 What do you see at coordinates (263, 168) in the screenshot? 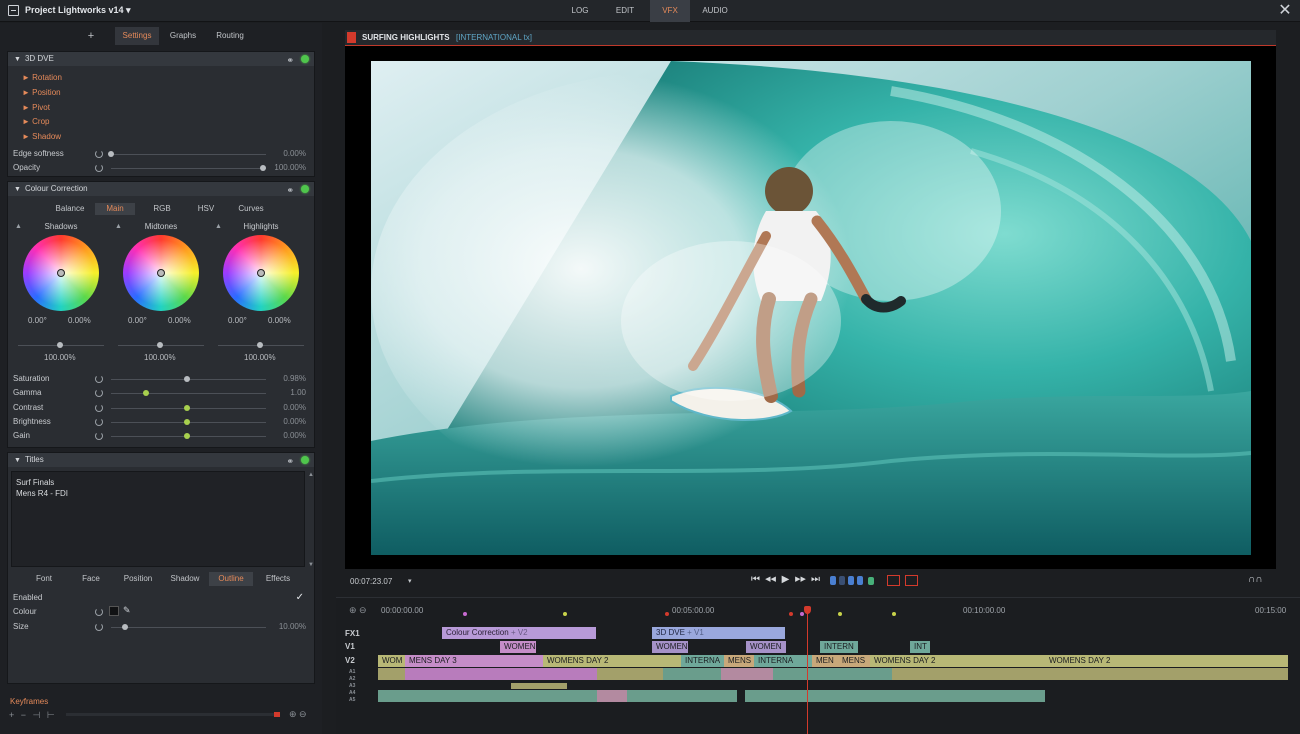
I see `opacity-knob` at bounding box center [263, 168].